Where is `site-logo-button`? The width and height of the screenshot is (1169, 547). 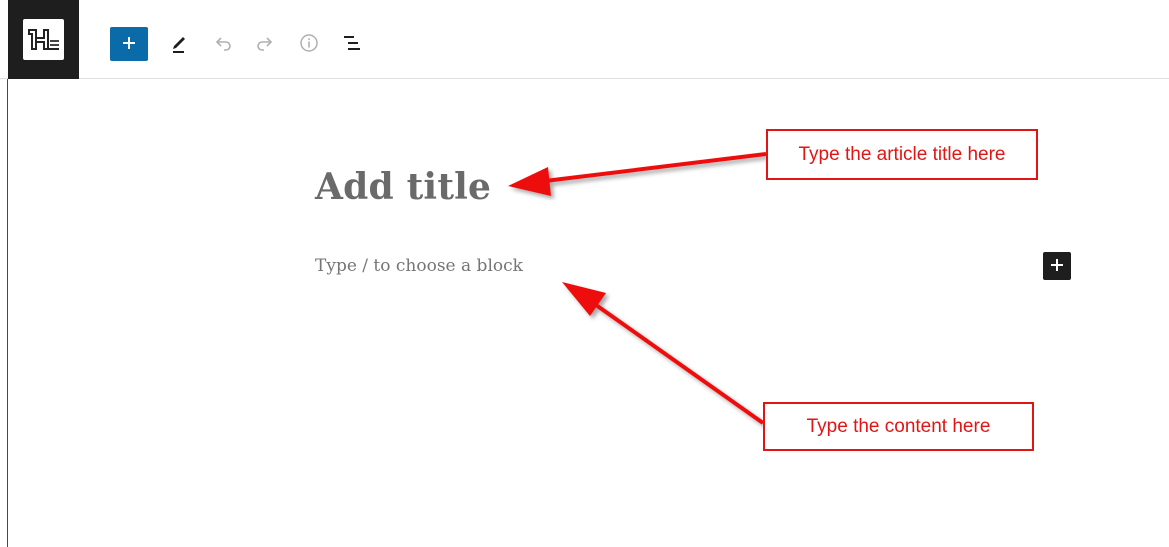 site-logo-button is located at coordinates (43, 39).